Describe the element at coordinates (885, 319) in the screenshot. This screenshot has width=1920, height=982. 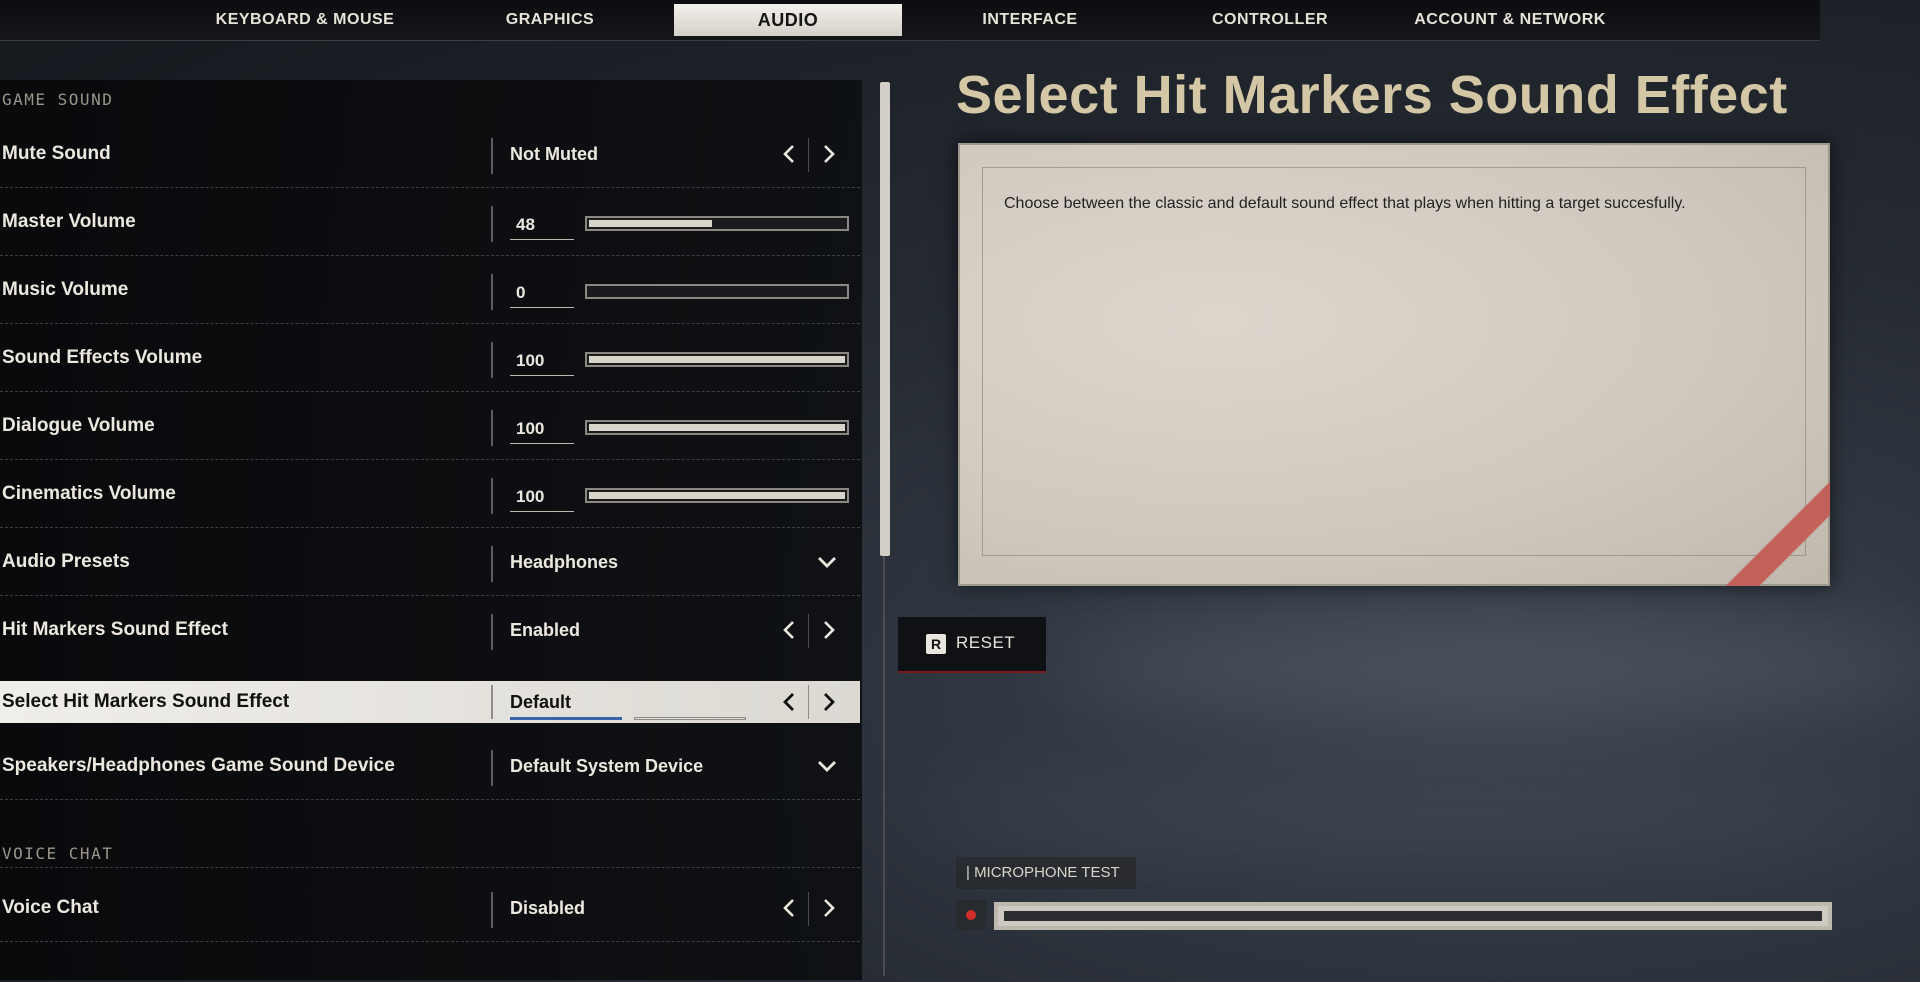
I see `scrollbar-thumb` at that location.